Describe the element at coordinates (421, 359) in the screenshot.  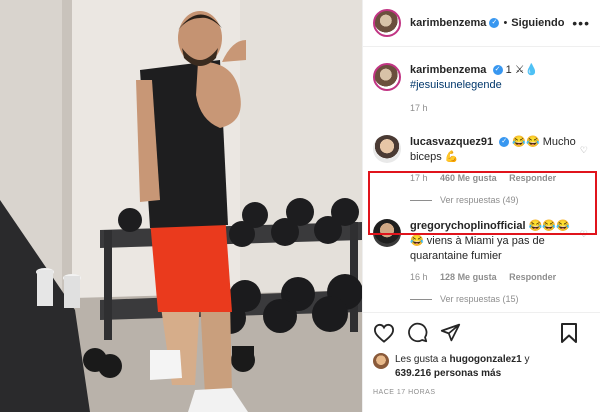
I see `likes-prefix: Les gusta a` at that location.